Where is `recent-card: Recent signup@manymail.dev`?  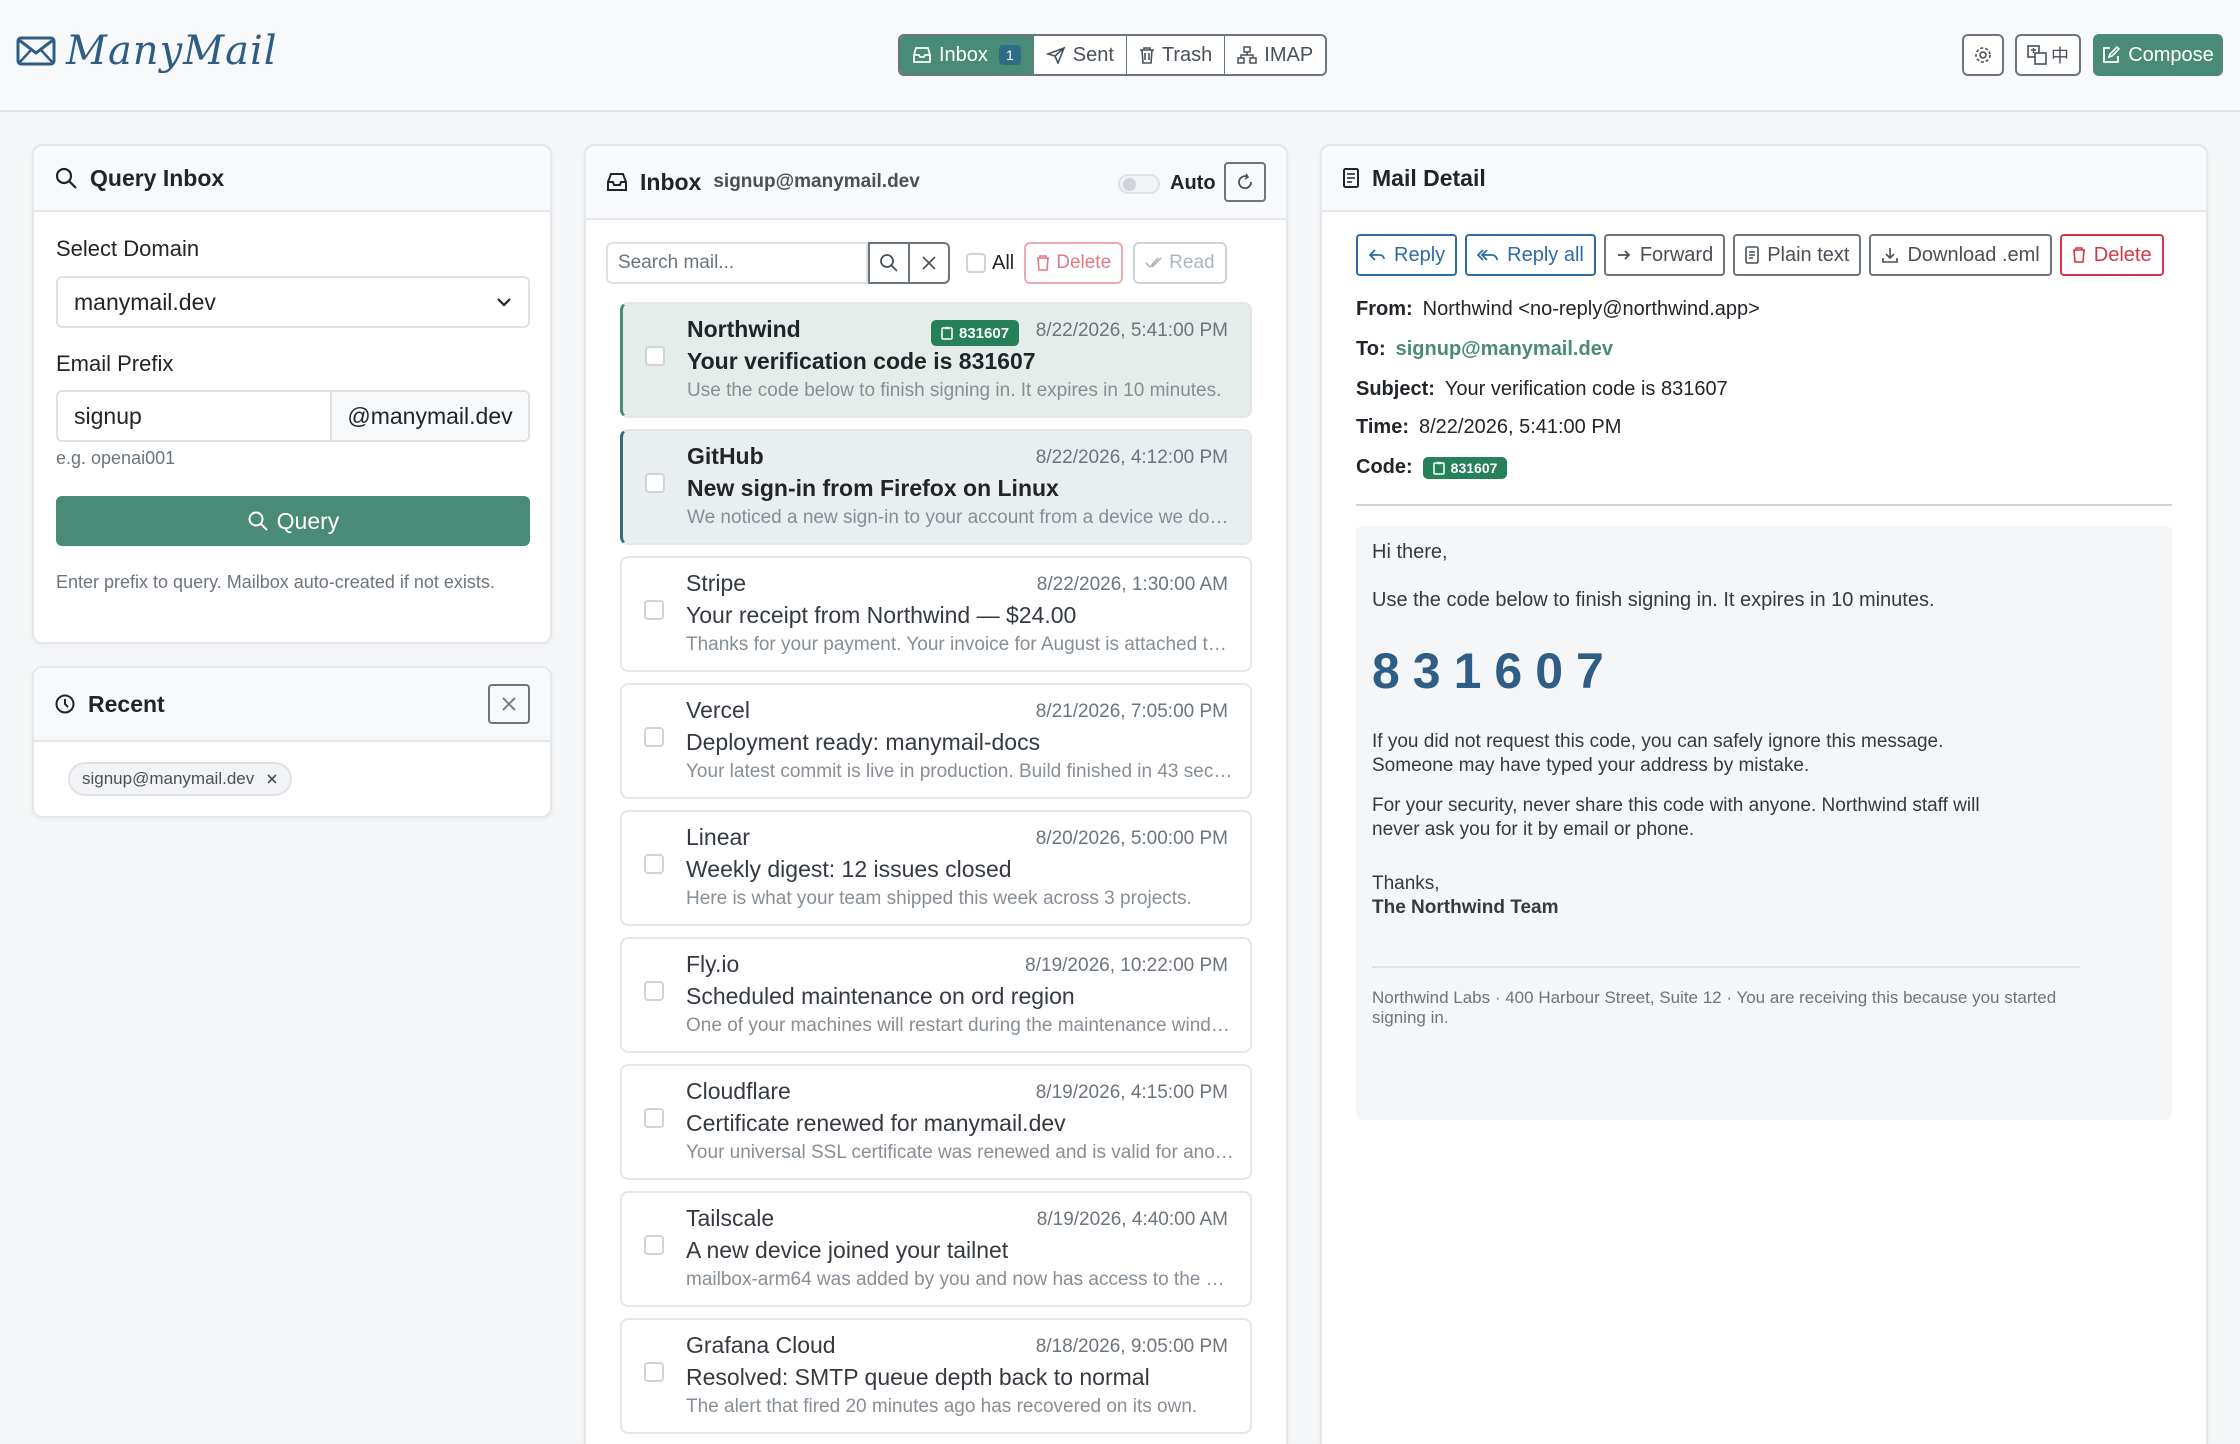 recent-card: Recent signup@manymail.dev is located at coordinates (292, 742).